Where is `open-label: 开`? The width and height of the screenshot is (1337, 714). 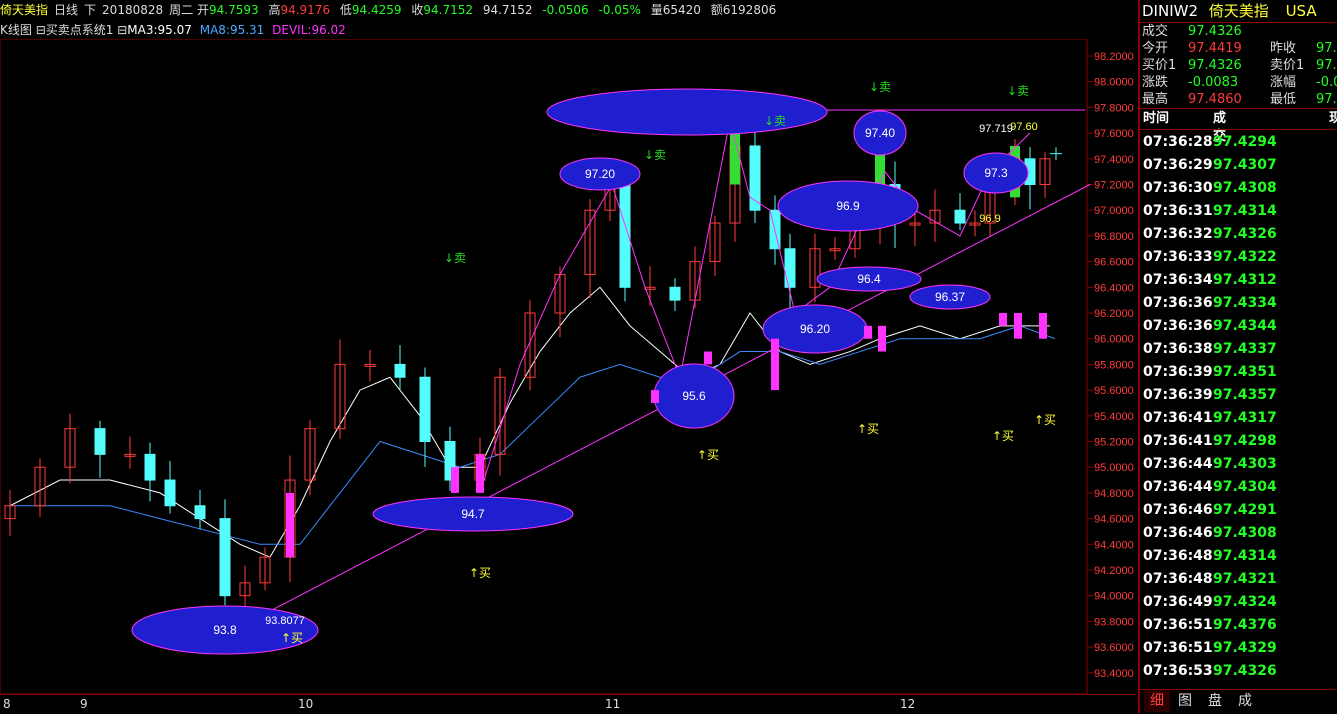
open-label: 开 is located at coordinates (202, 10).